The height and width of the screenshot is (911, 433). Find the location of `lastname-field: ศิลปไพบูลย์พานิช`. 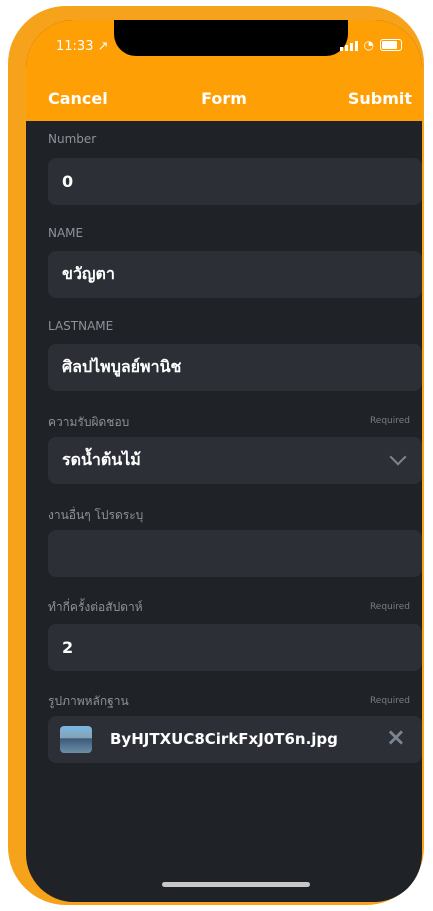

lastname-field: ศิลปไพบูลย์พานิช is located at coordinates (235, 367).